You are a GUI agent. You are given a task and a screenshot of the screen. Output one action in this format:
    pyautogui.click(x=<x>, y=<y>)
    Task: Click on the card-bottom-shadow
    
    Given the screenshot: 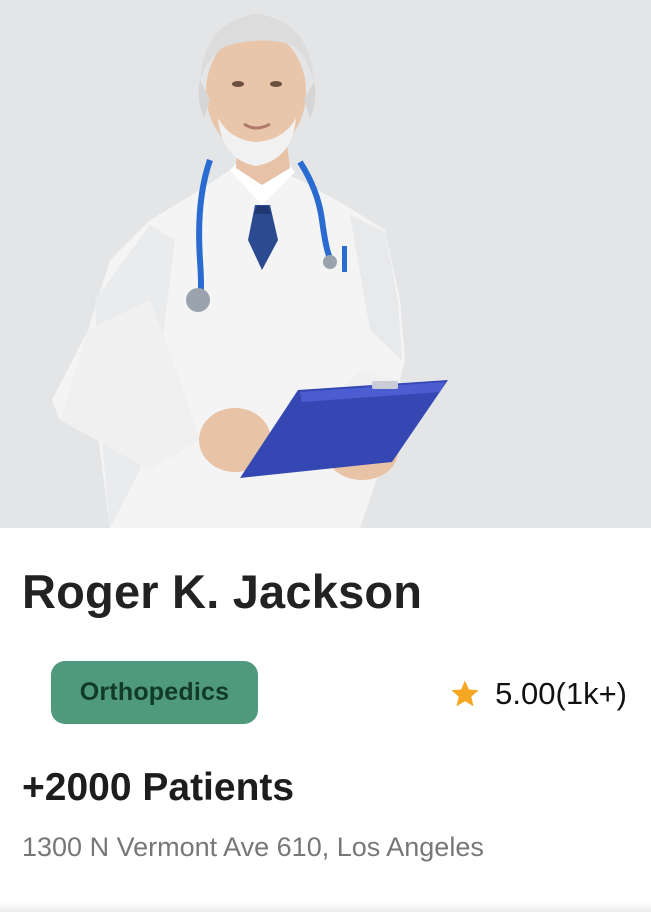 What is the action you would take?
    pyautogui.click(x=325, y=907)
    